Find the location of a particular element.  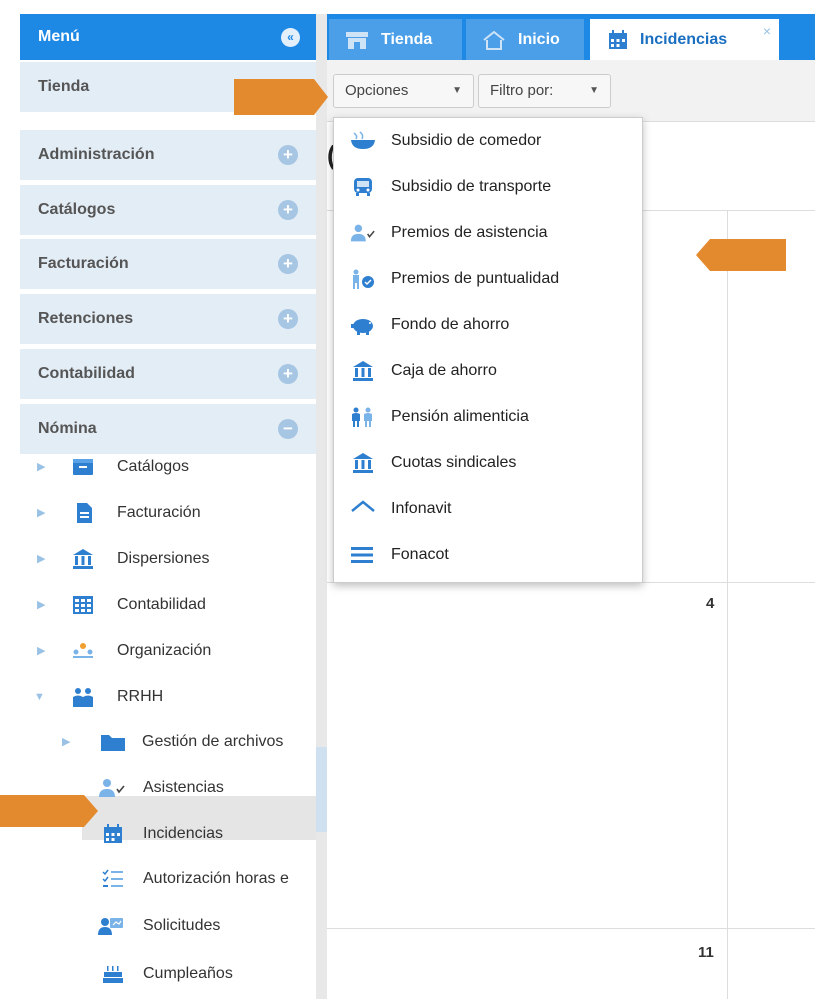

sidebar-section-retenciones: Retenciones + is located at coordinates (168, 319).